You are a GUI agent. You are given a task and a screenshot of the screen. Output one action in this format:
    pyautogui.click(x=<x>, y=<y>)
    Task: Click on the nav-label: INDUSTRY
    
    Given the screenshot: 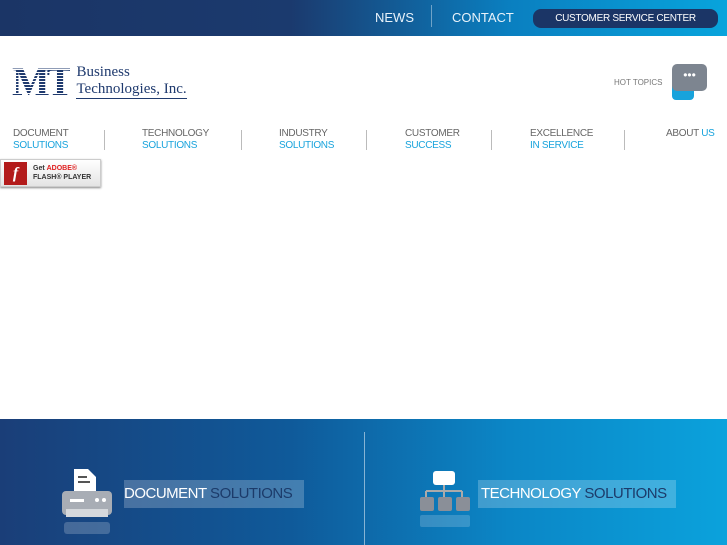 What is the action you would take?
    pyautogui.click(x=303, y=133)
    